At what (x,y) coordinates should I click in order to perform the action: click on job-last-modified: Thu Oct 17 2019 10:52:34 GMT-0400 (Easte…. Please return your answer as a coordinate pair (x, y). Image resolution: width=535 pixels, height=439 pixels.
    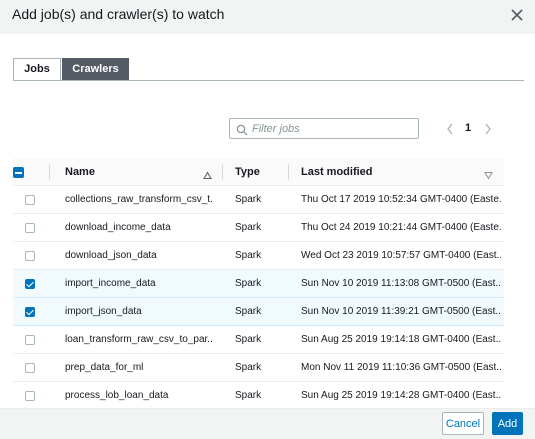
    Looking at the image, I should click on (401, 199).